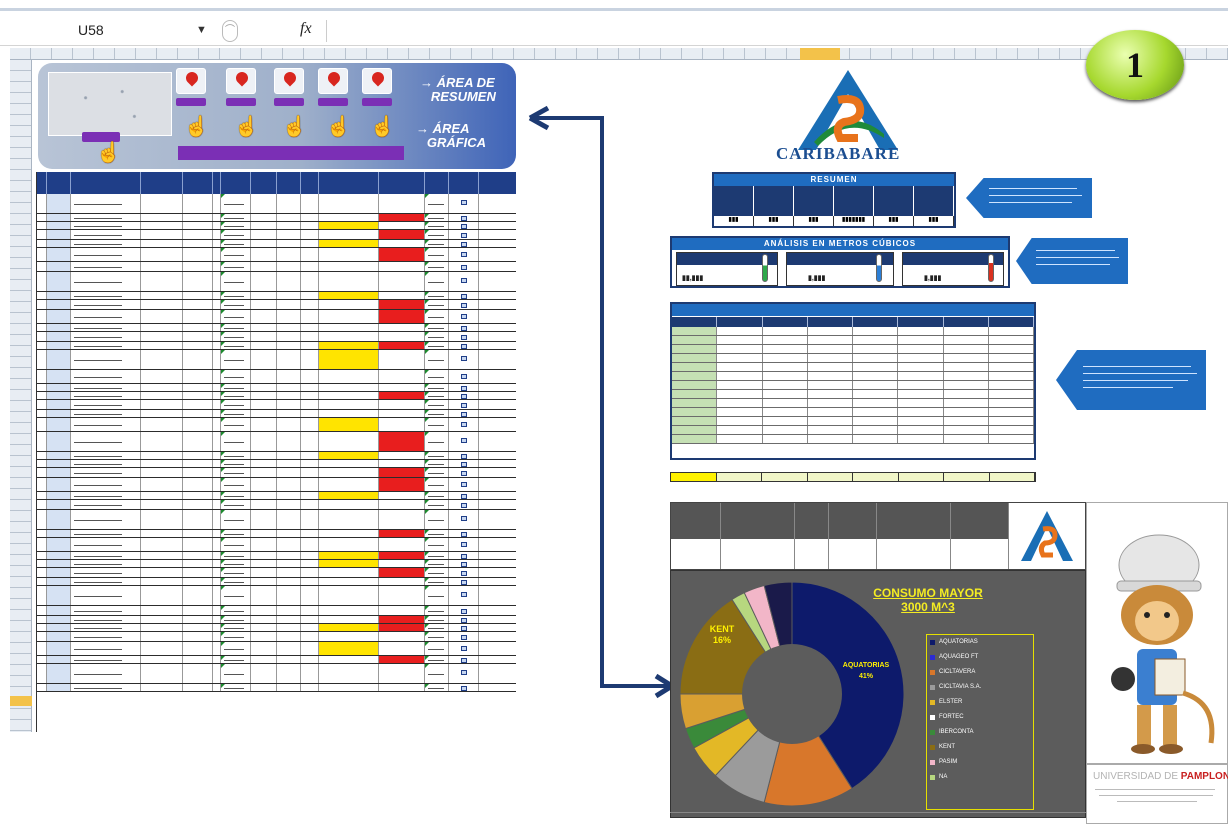  What do you see at coordinates (1157, 633) in the screenshot?
I see `mascot-panel` at bounding box center [1157, 633].